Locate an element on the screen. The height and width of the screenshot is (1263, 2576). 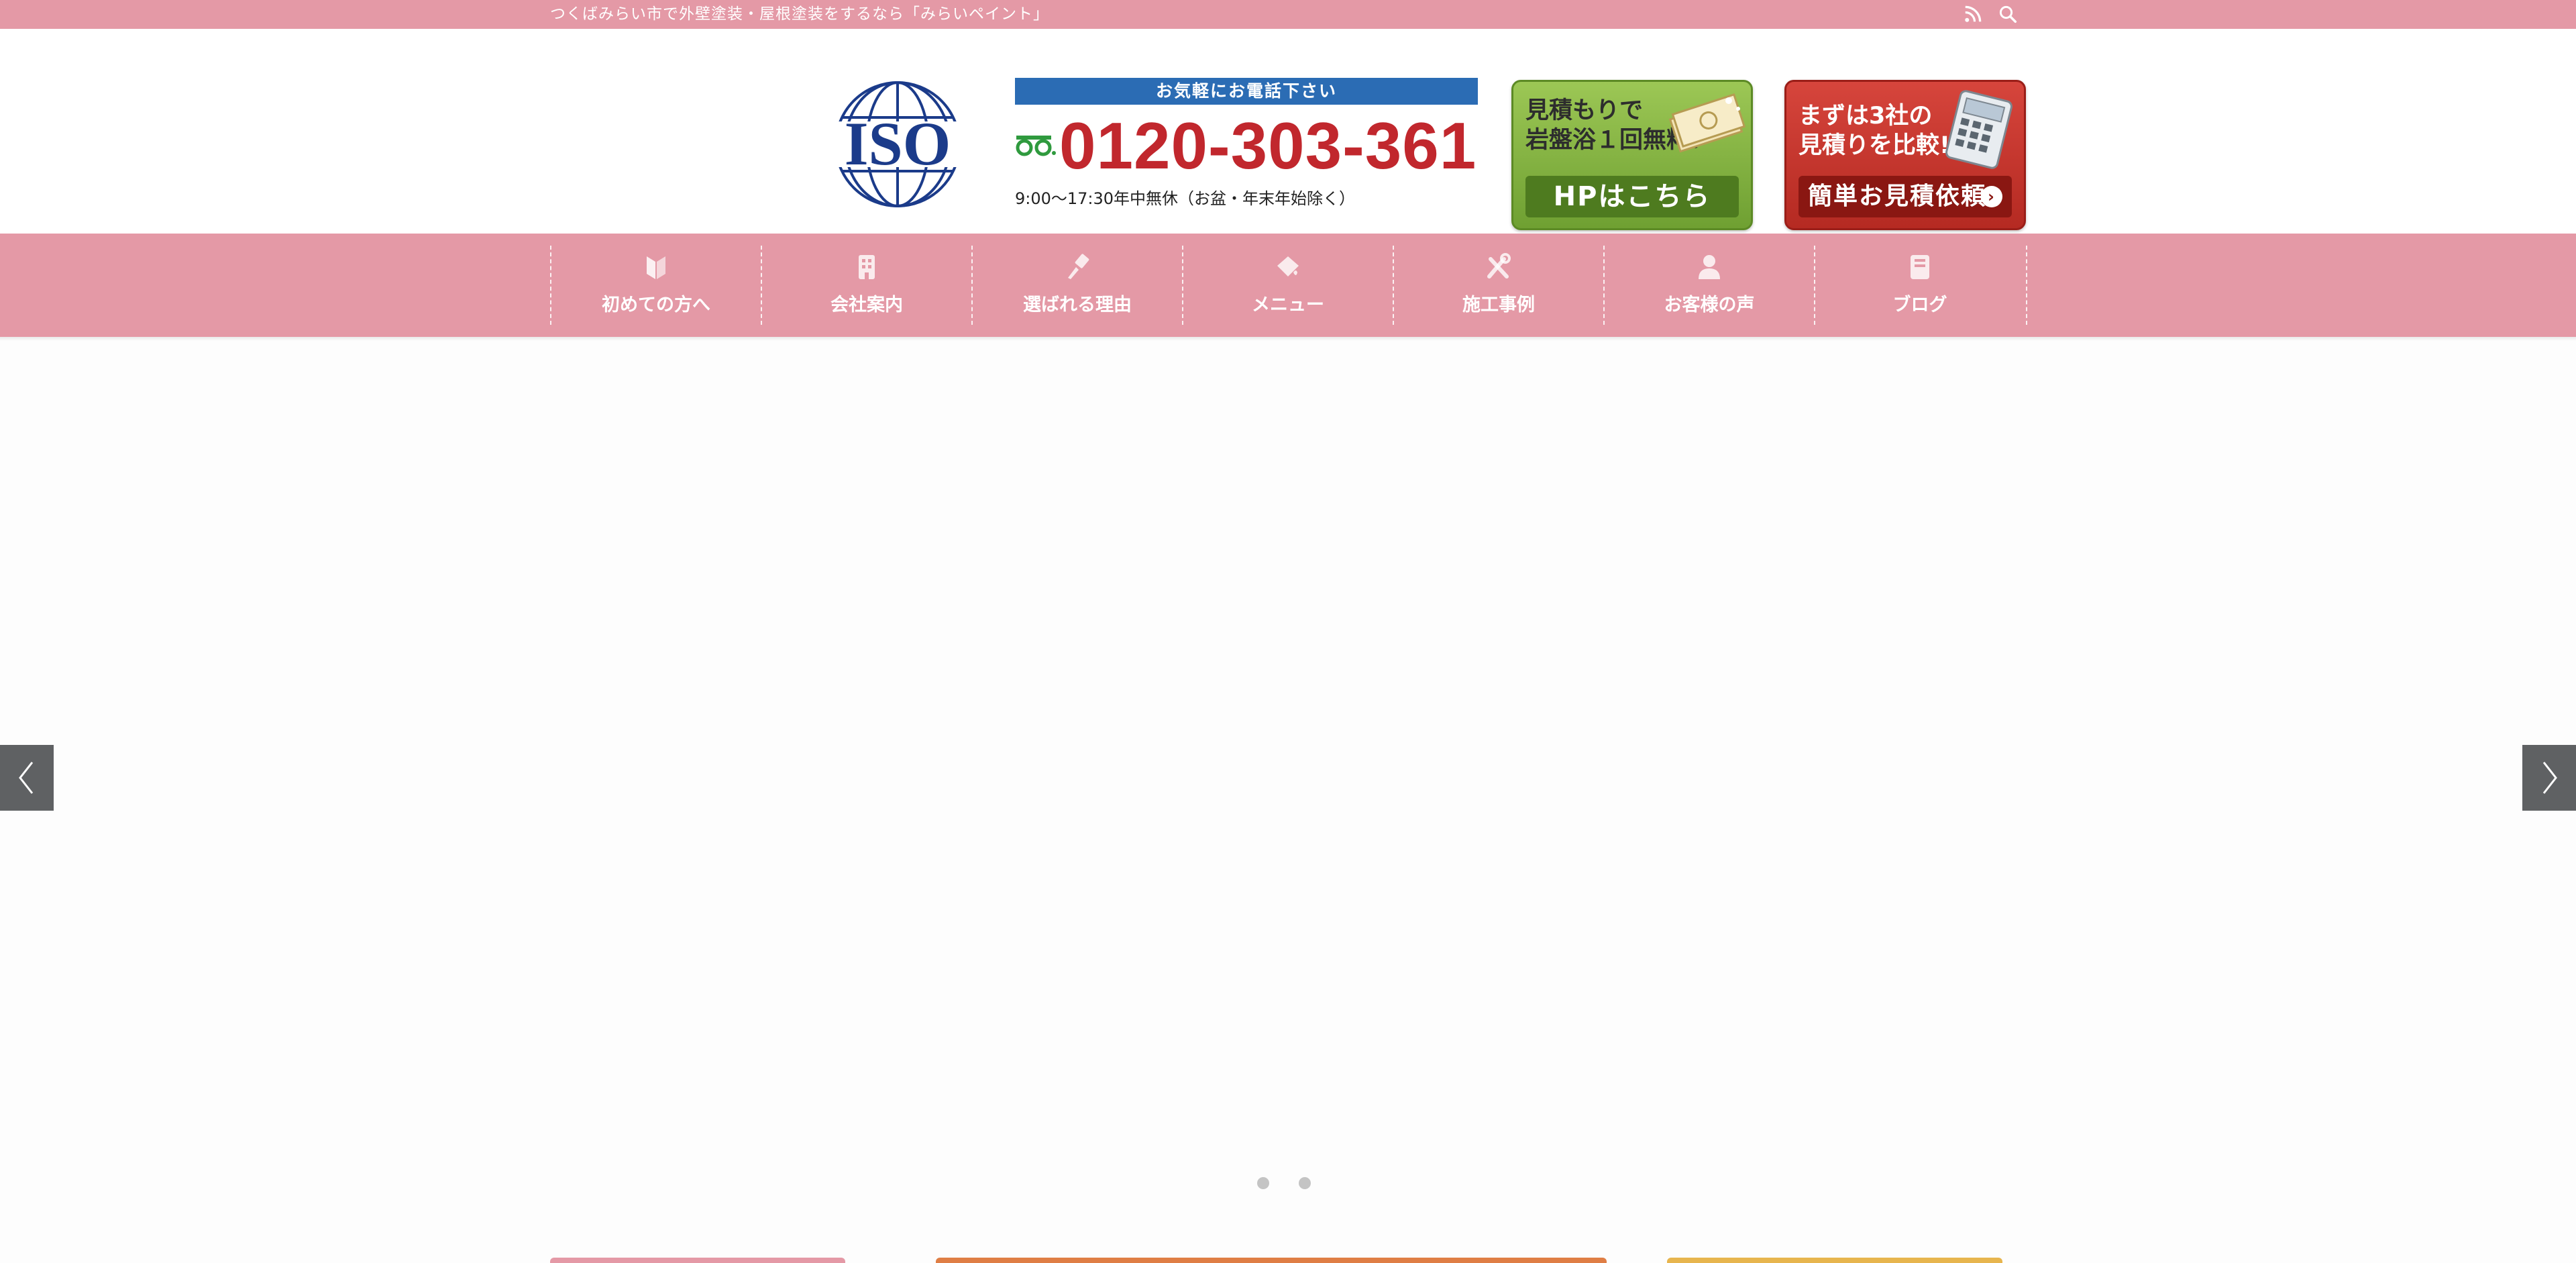
banner-green-cta: HPはこちら is located at coordinates (1632, 197).